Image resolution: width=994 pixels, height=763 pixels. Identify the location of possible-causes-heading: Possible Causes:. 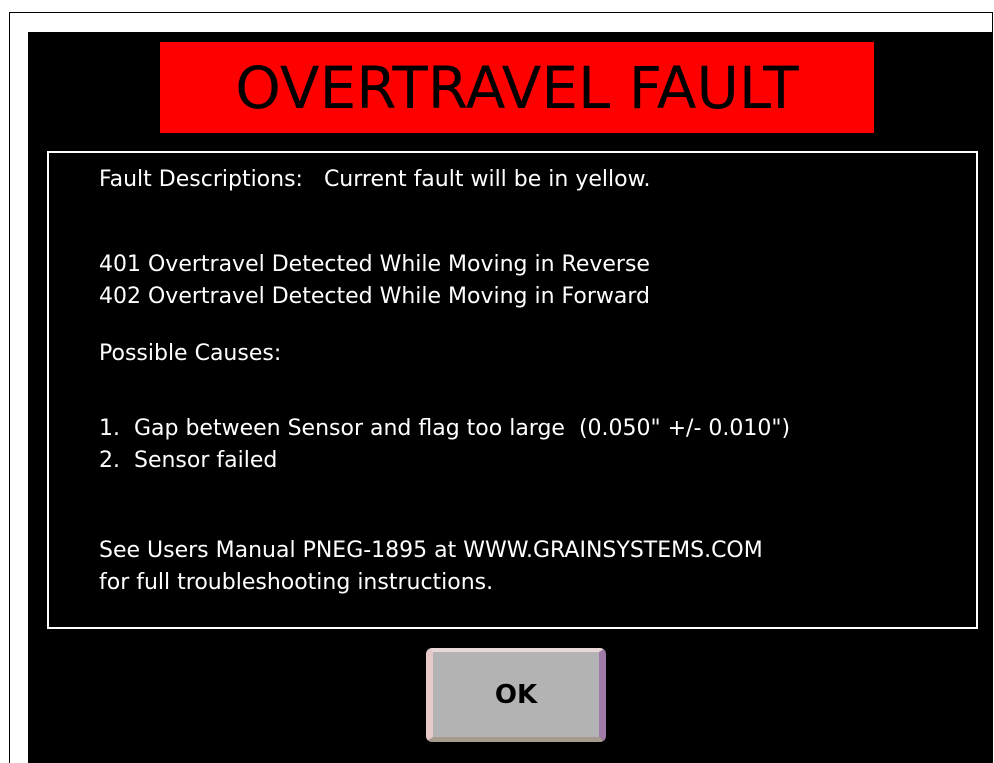
(190, 353).